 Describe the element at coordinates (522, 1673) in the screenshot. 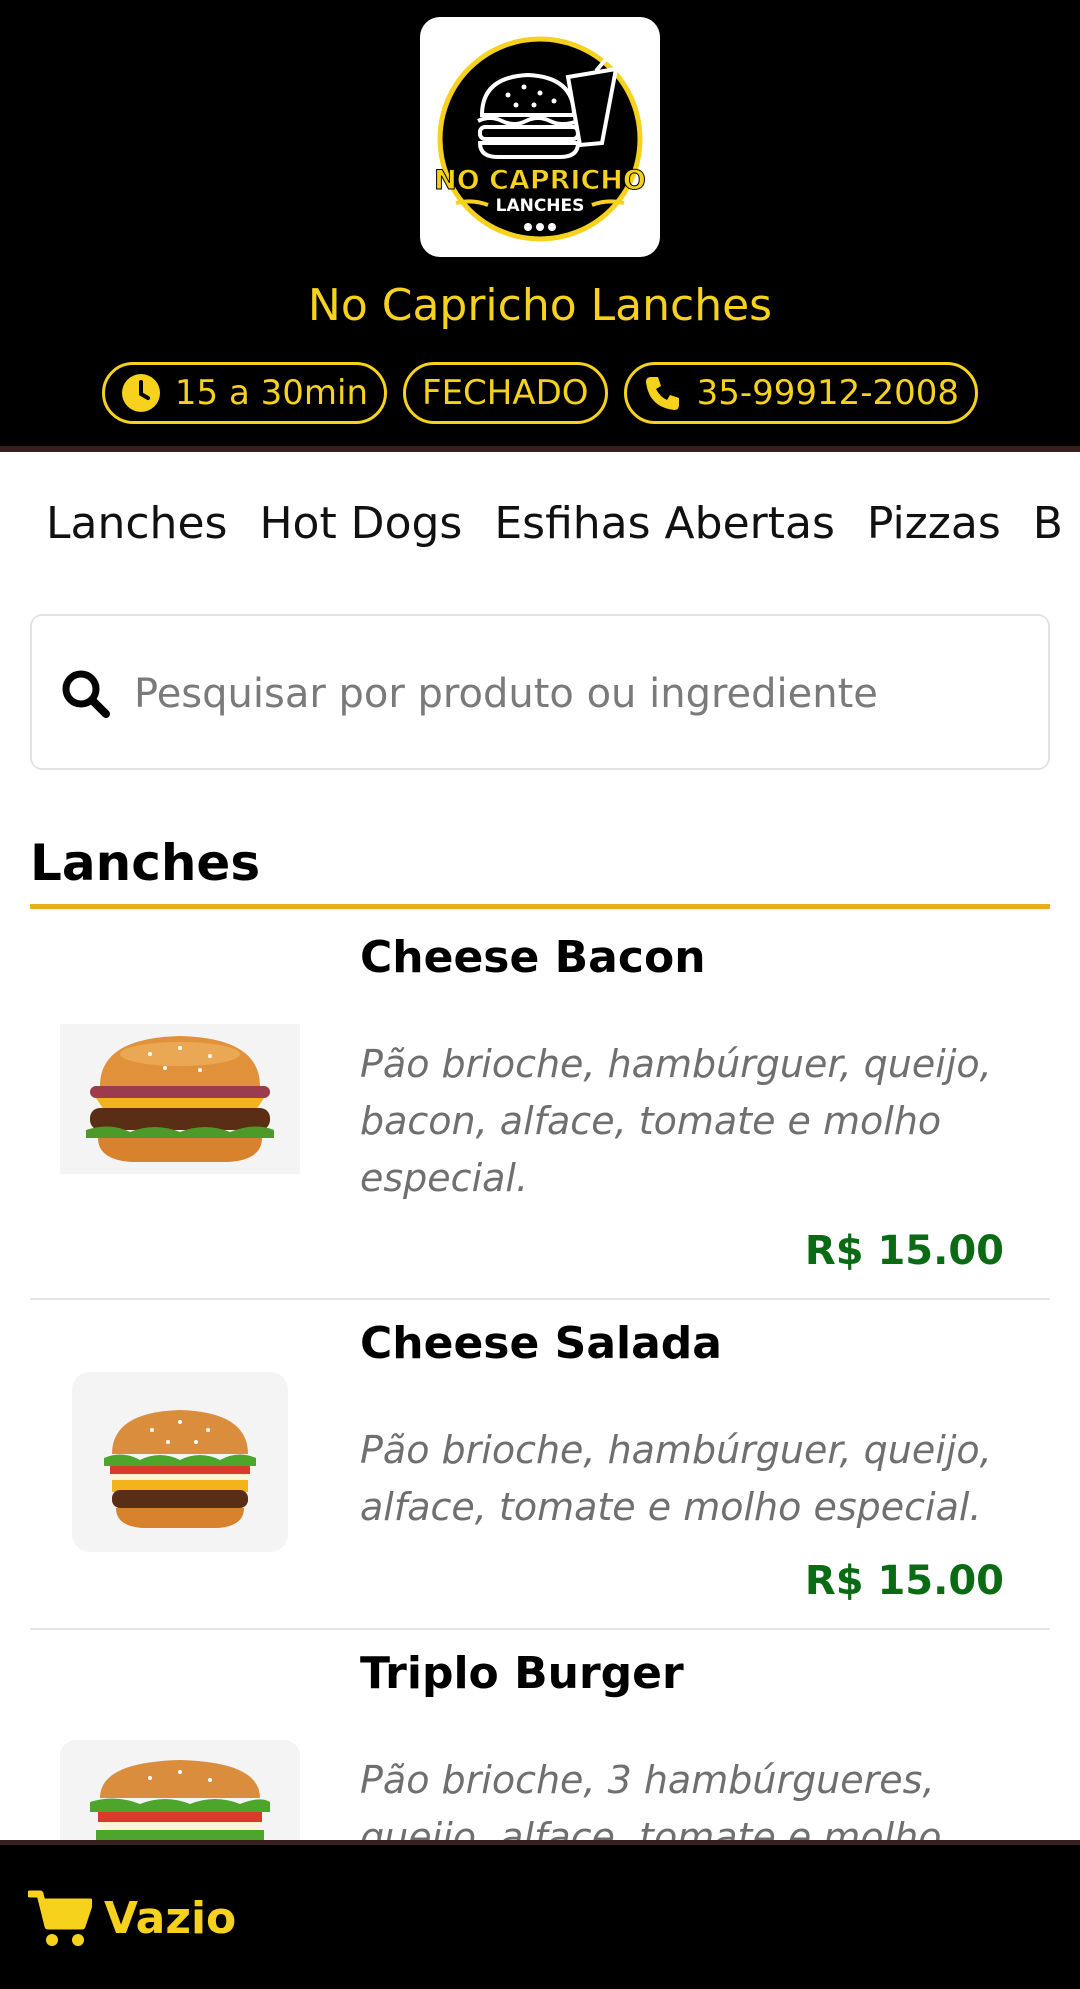

I see `product-name: Triplo Burger` at that location.